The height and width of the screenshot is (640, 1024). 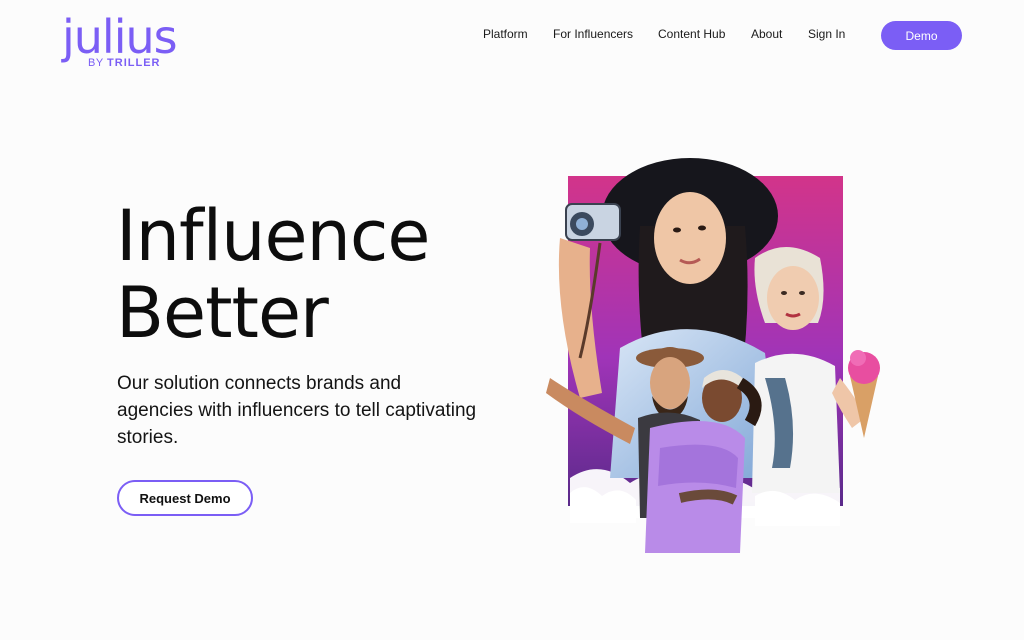 What do you see at coordinates (921, 35) in the screenshot?
I see `demo-button: Demo` at bounding box center [921, 35].